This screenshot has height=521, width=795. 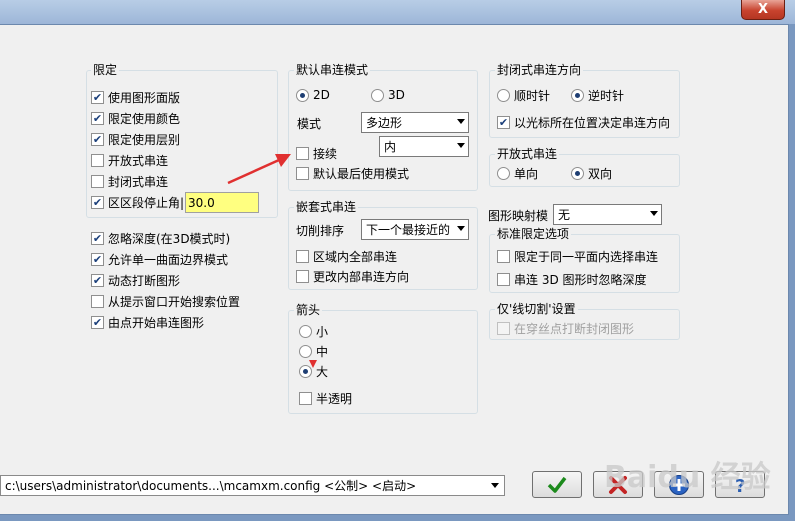 What do you see at coordinates (302, 256) in the screenshot?
I see `all-in-region-box` at bounding box center [302, 256].